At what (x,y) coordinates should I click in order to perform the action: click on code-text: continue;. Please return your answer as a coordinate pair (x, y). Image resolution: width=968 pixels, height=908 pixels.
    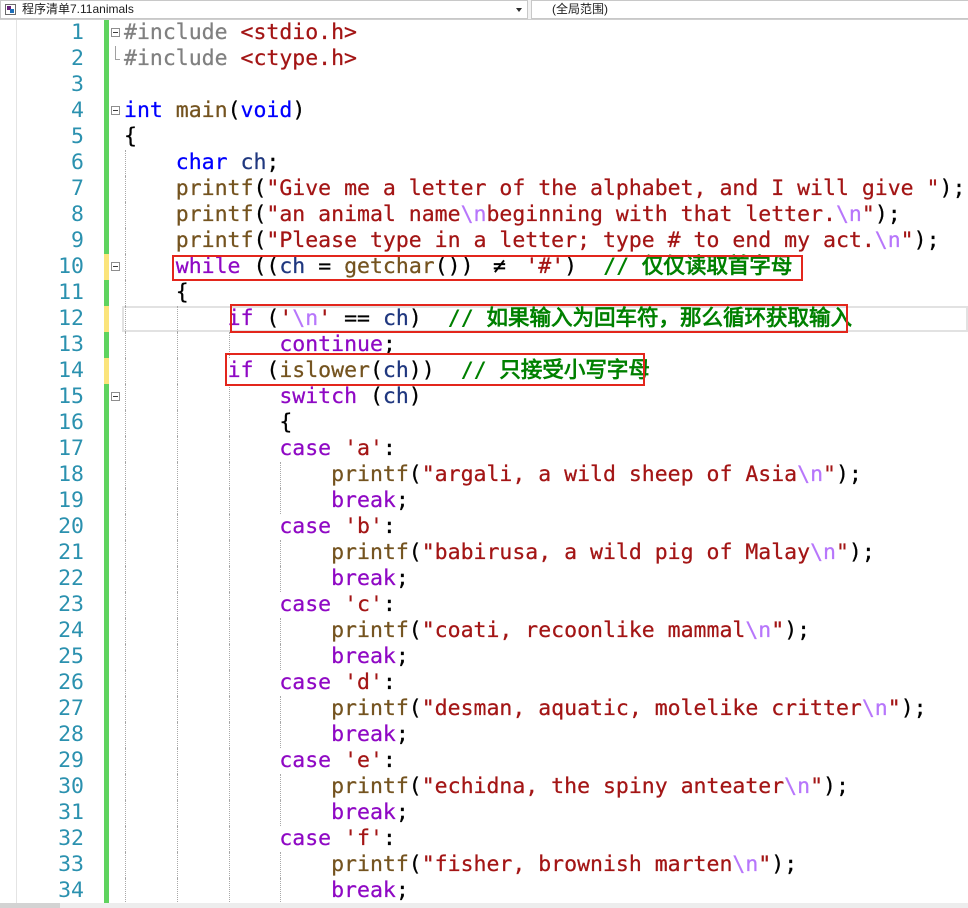
    Looking at the image, I should click on (260, 345).